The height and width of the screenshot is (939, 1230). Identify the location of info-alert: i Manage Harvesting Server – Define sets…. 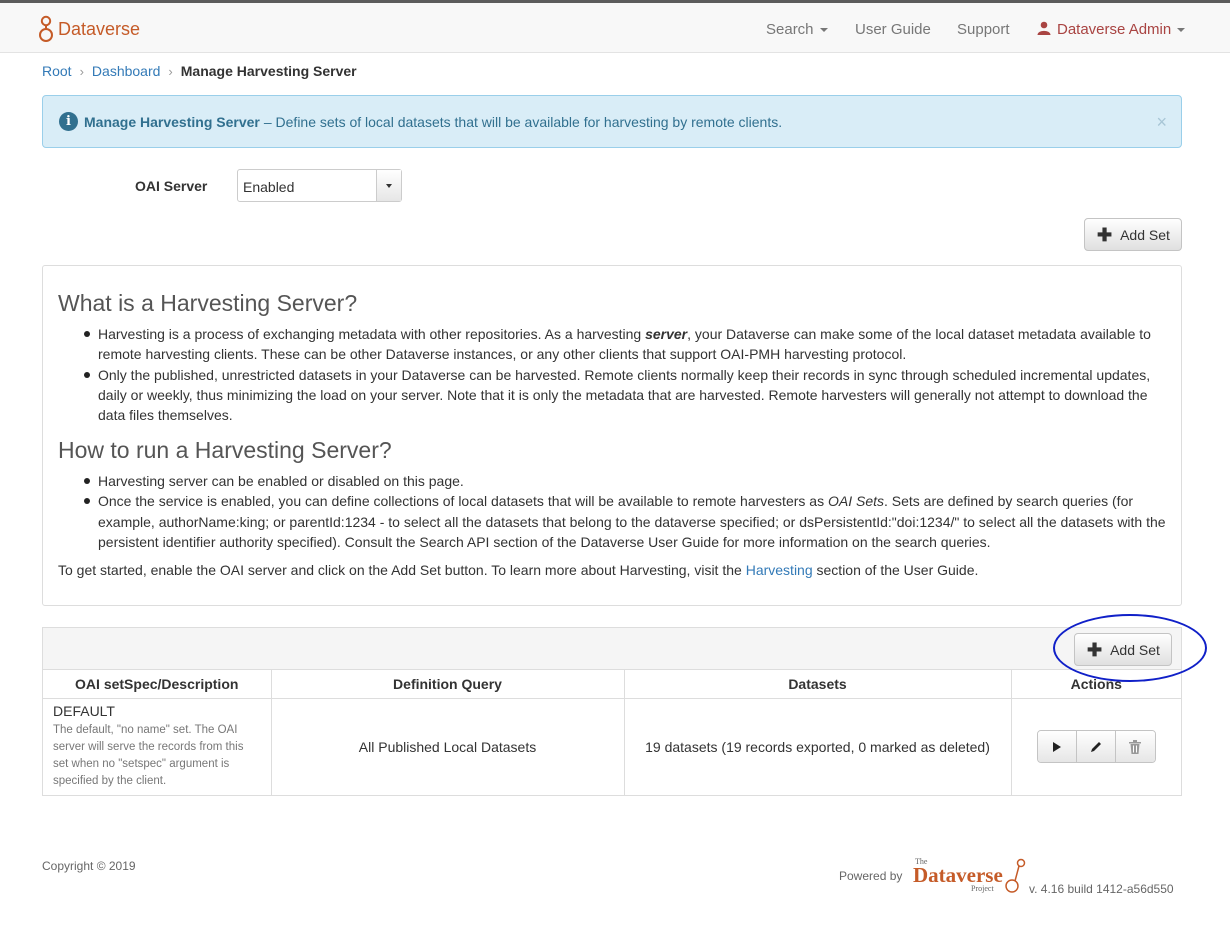
(612, 121).